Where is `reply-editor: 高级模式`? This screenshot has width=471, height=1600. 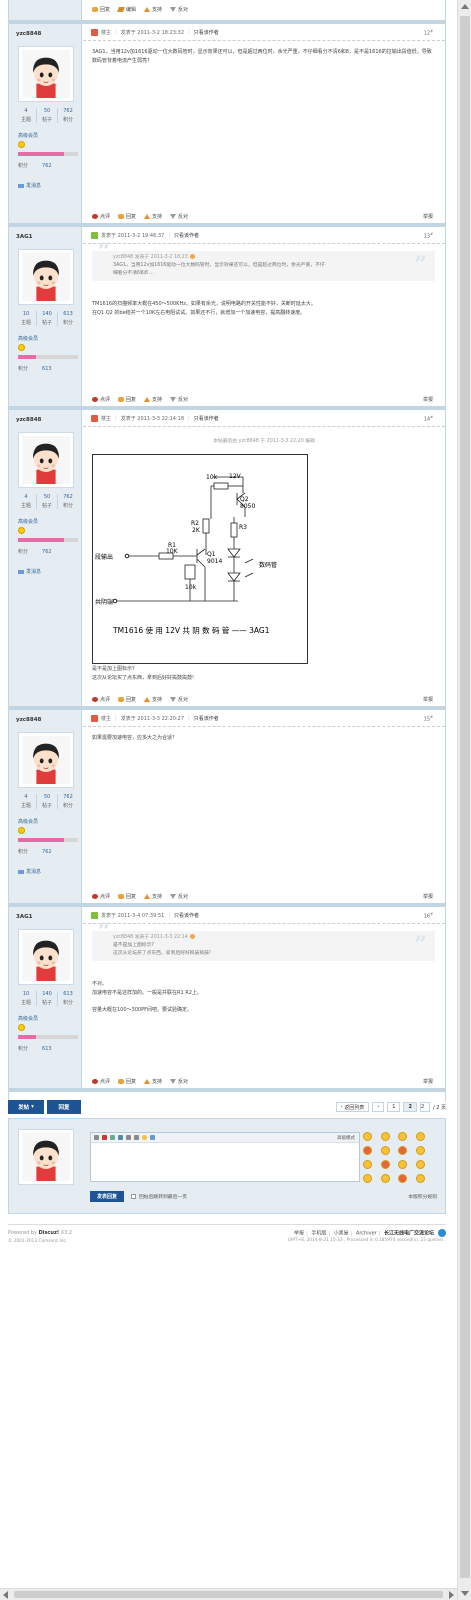 reply-editor: 高级模式 is located at coordinates (225, 1157).